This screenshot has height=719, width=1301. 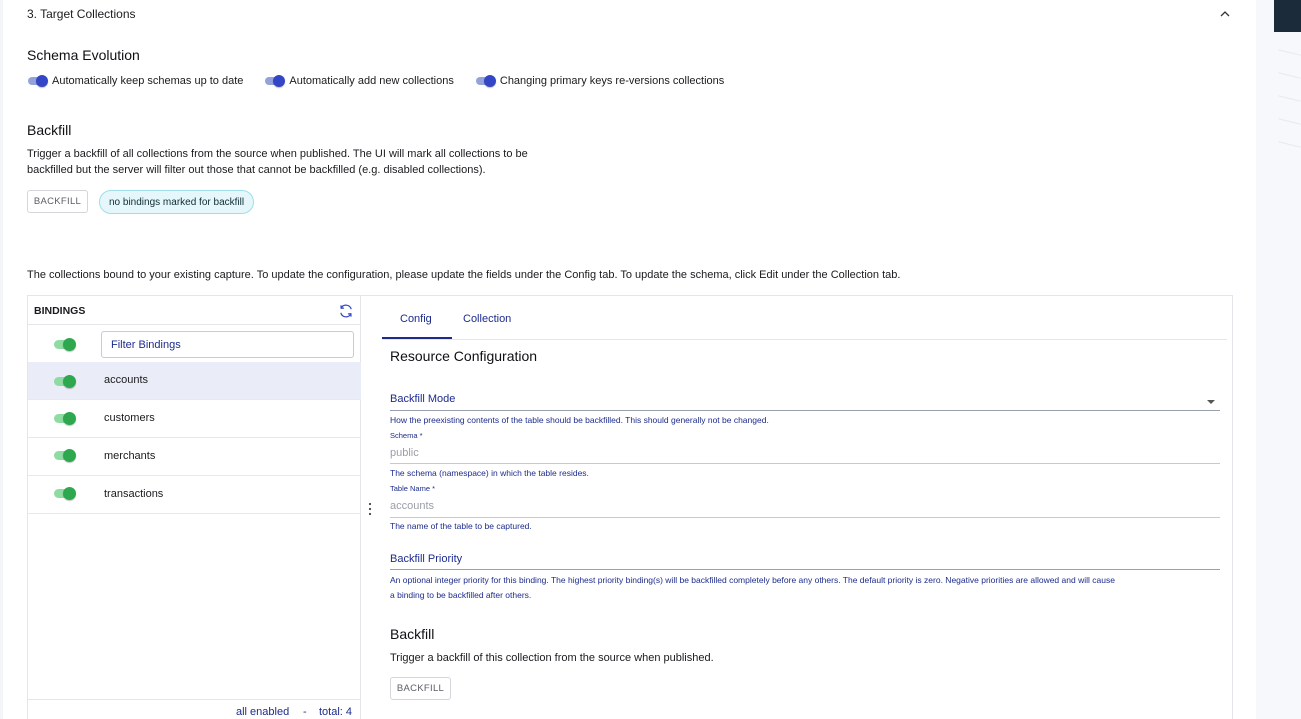 I want to click on resource-configuration-title: Resource Configuration, so click(x=464, y=356).